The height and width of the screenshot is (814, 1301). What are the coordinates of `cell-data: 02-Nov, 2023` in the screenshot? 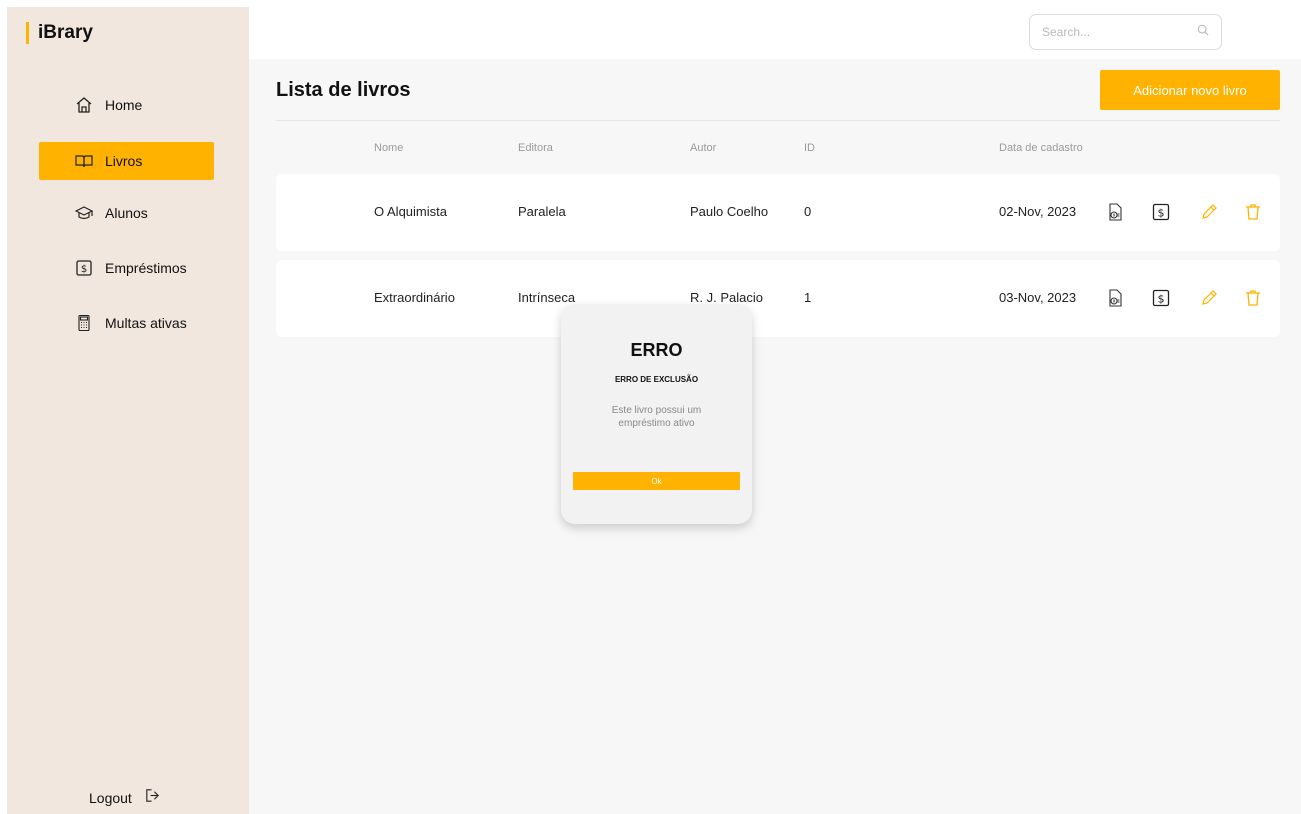 It's located at (1038, 211).